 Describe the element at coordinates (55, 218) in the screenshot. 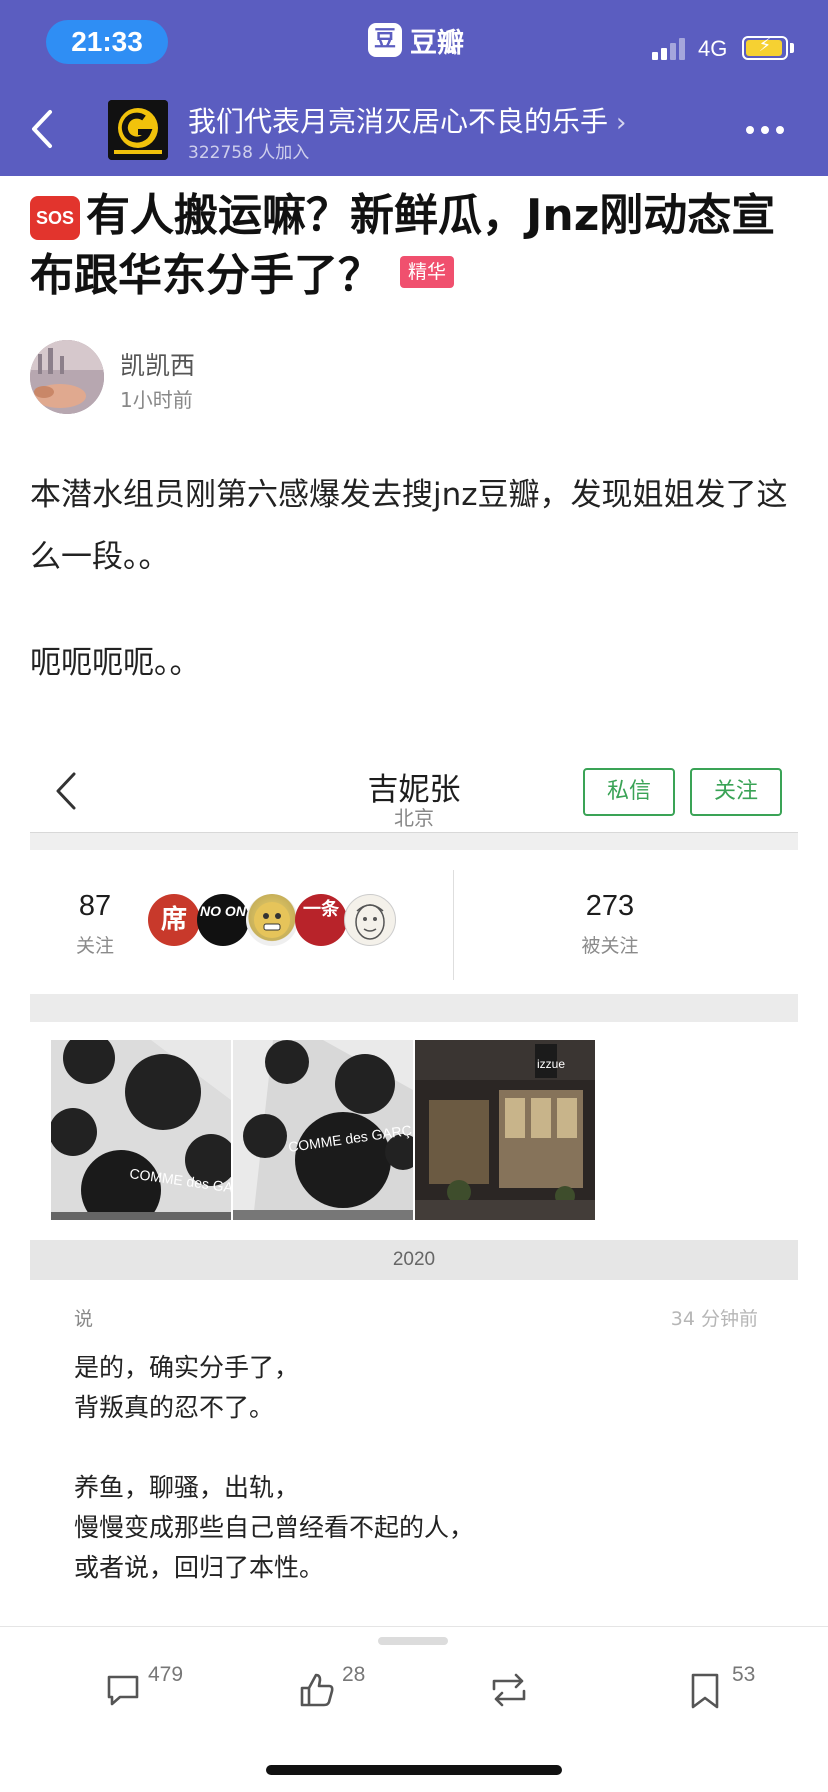

I see `sos-icon: SOS` at that location.